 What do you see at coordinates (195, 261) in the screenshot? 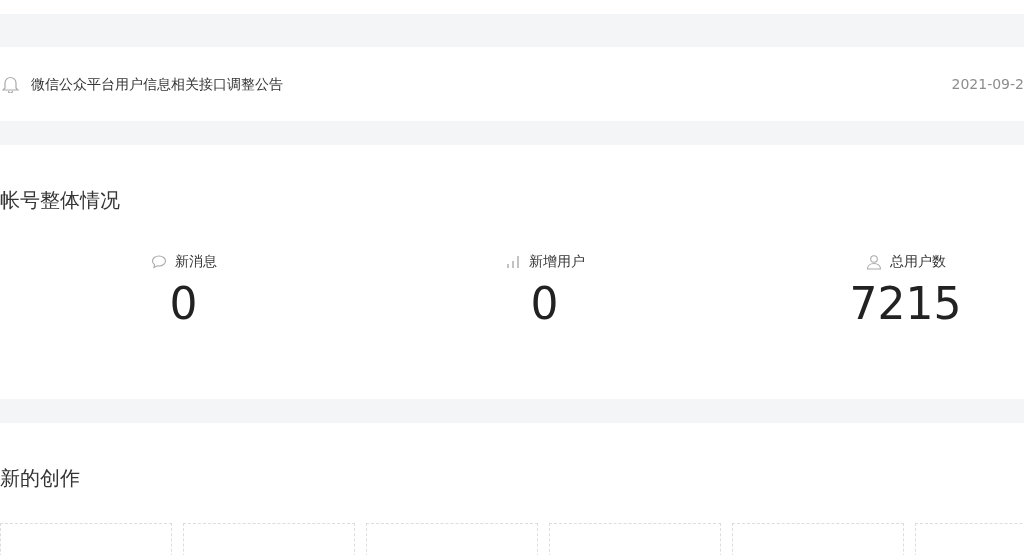
I see `stat-label: 新消息` at bounding box center [195, 261].